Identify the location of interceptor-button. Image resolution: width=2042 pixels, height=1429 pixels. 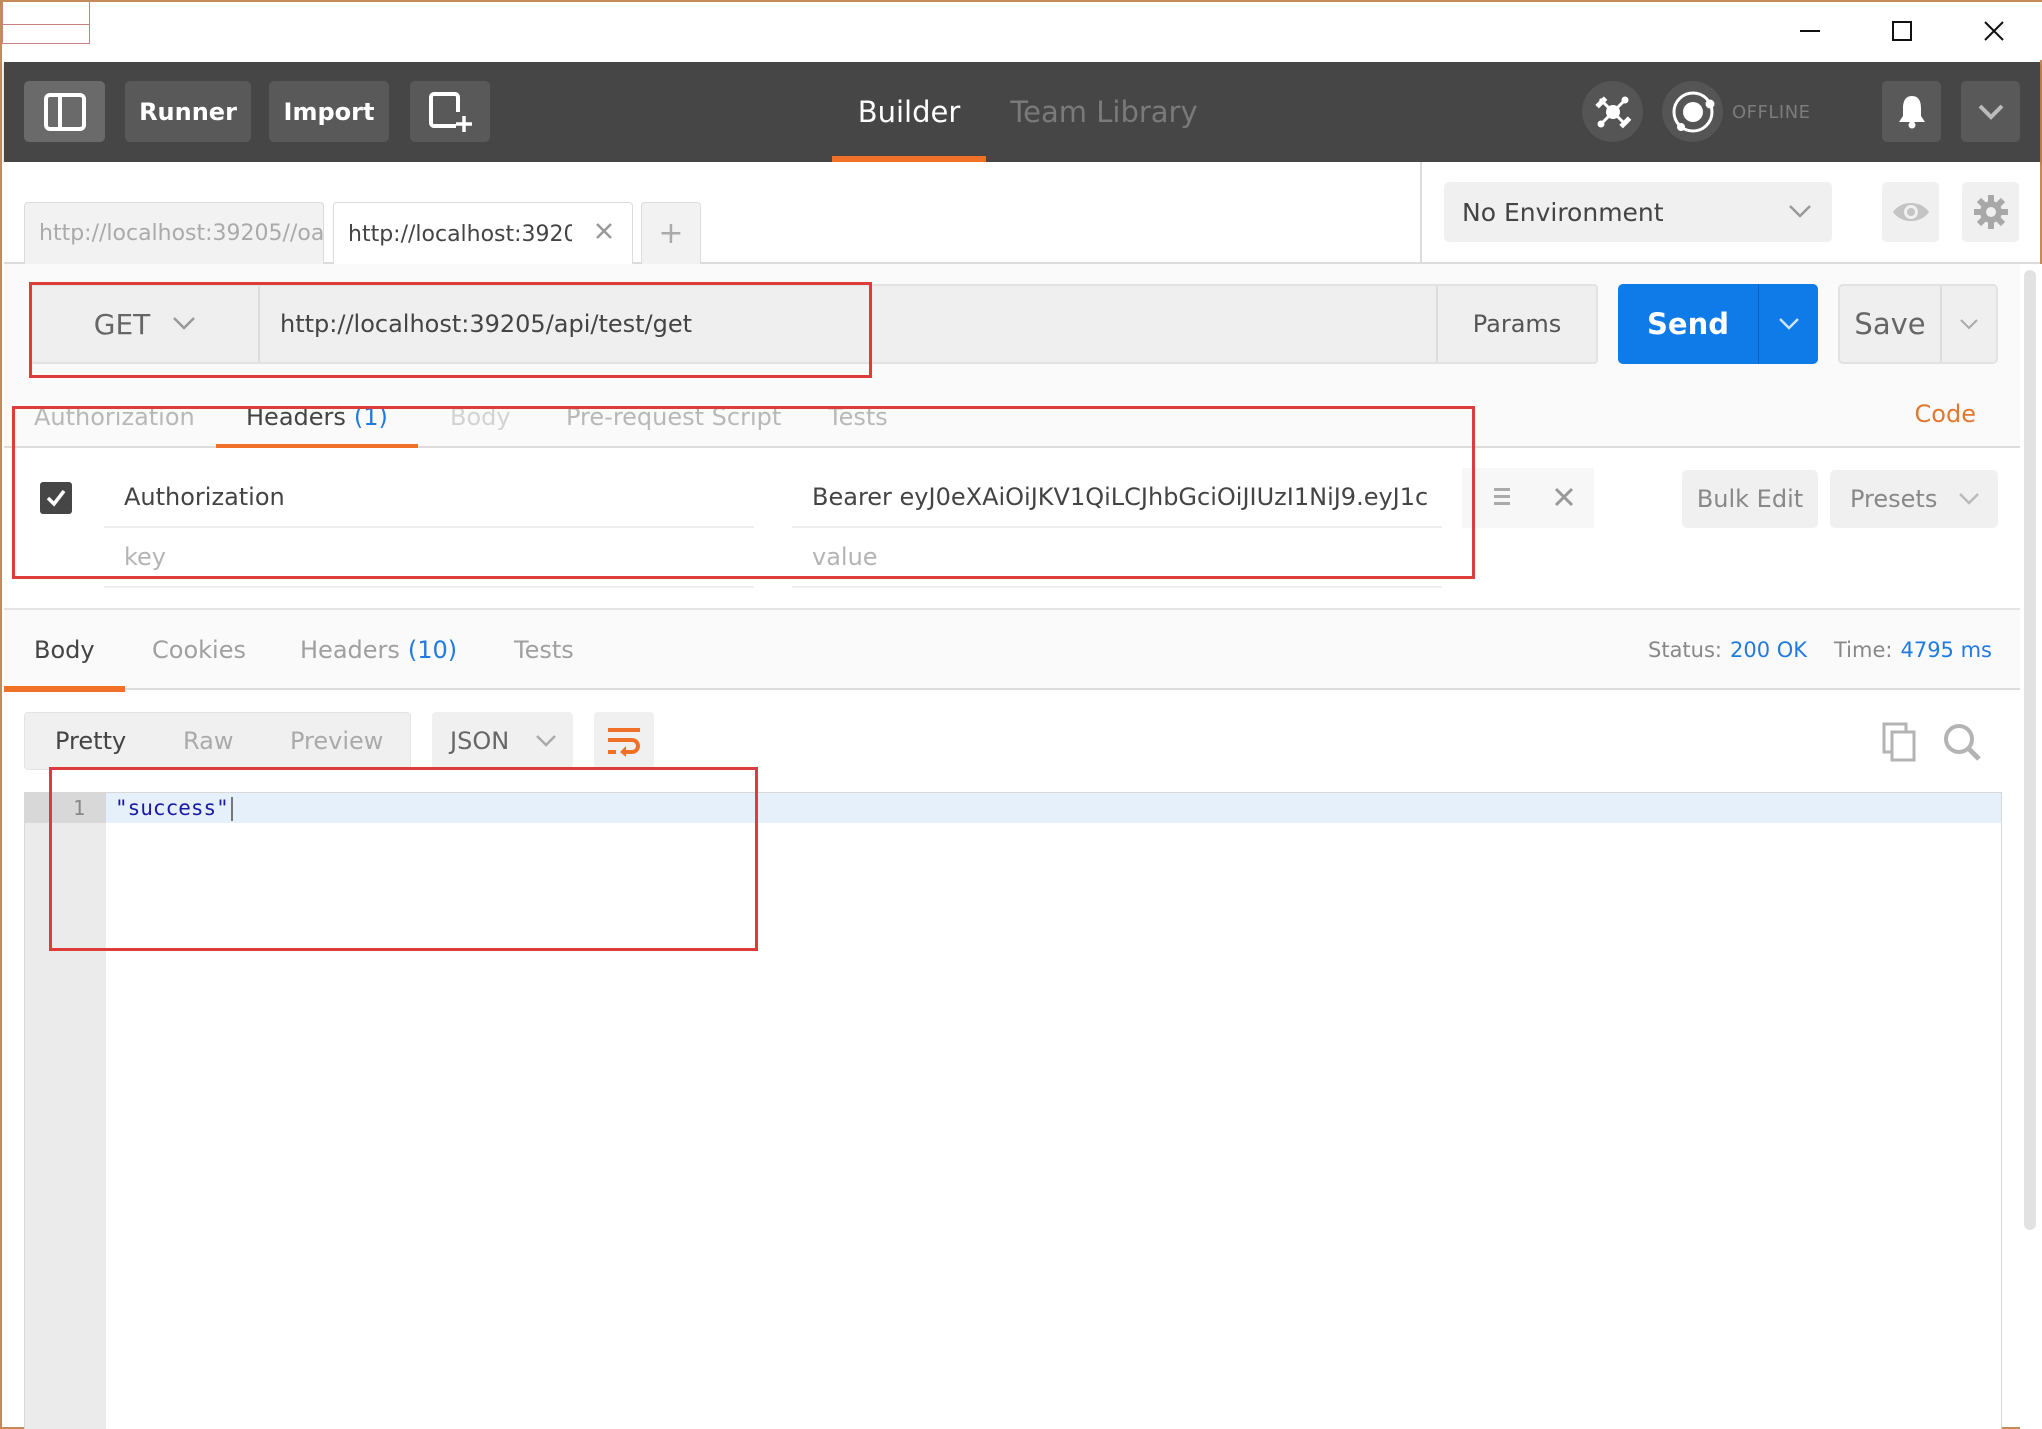
(1612, 111).